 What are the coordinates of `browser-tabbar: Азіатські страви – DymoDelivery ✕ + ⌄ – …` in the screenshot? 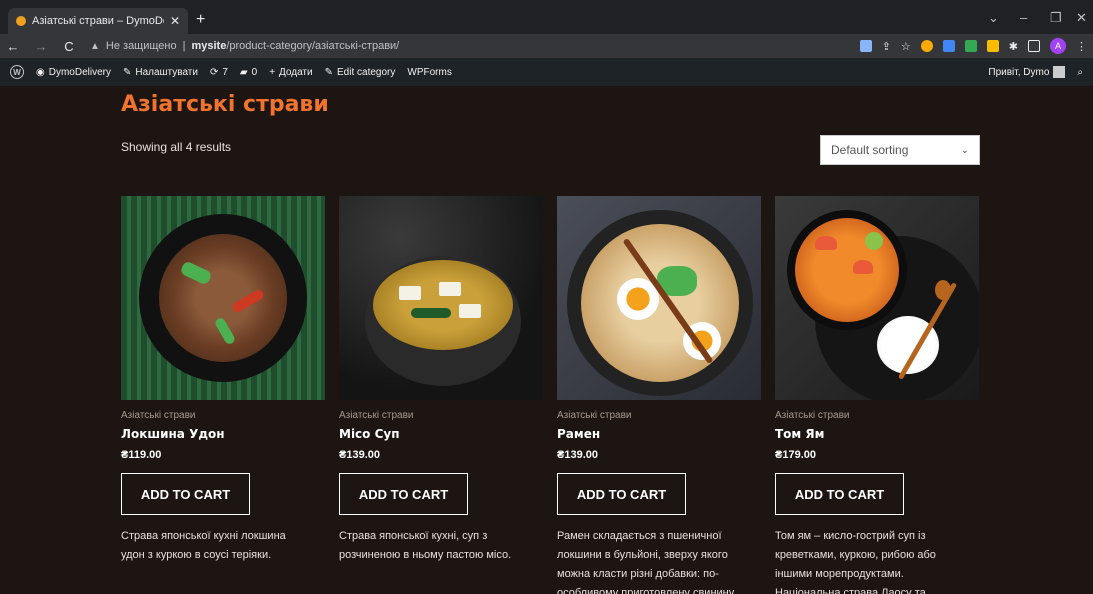 It's located at (546, 17).